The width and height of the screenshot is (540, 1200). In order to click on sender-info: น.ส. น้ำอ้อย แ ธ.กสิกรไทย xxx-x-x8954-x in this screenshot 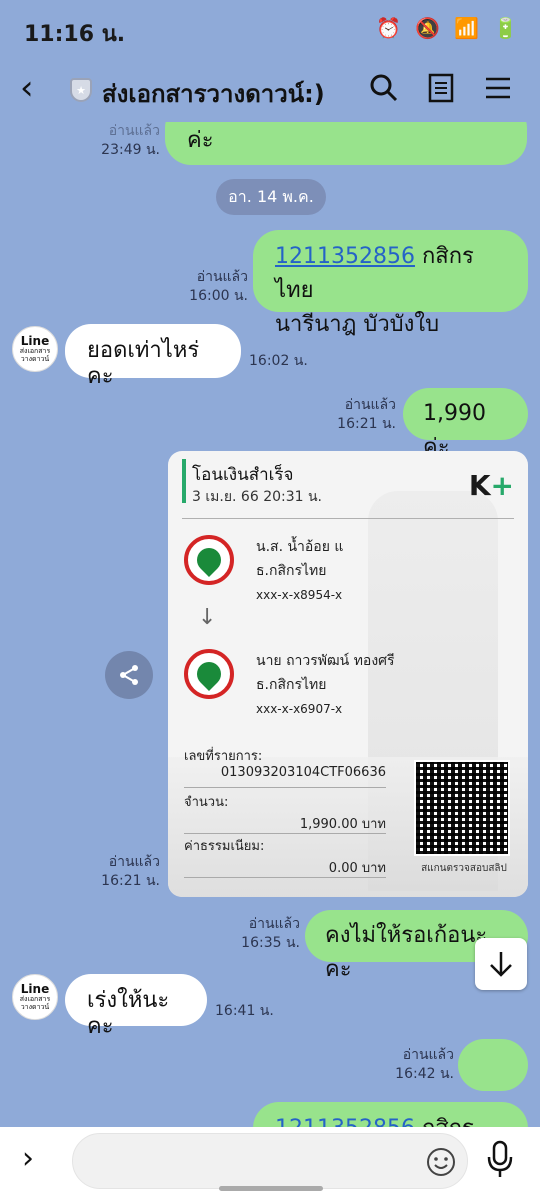, I will do `click(299, 571)`.